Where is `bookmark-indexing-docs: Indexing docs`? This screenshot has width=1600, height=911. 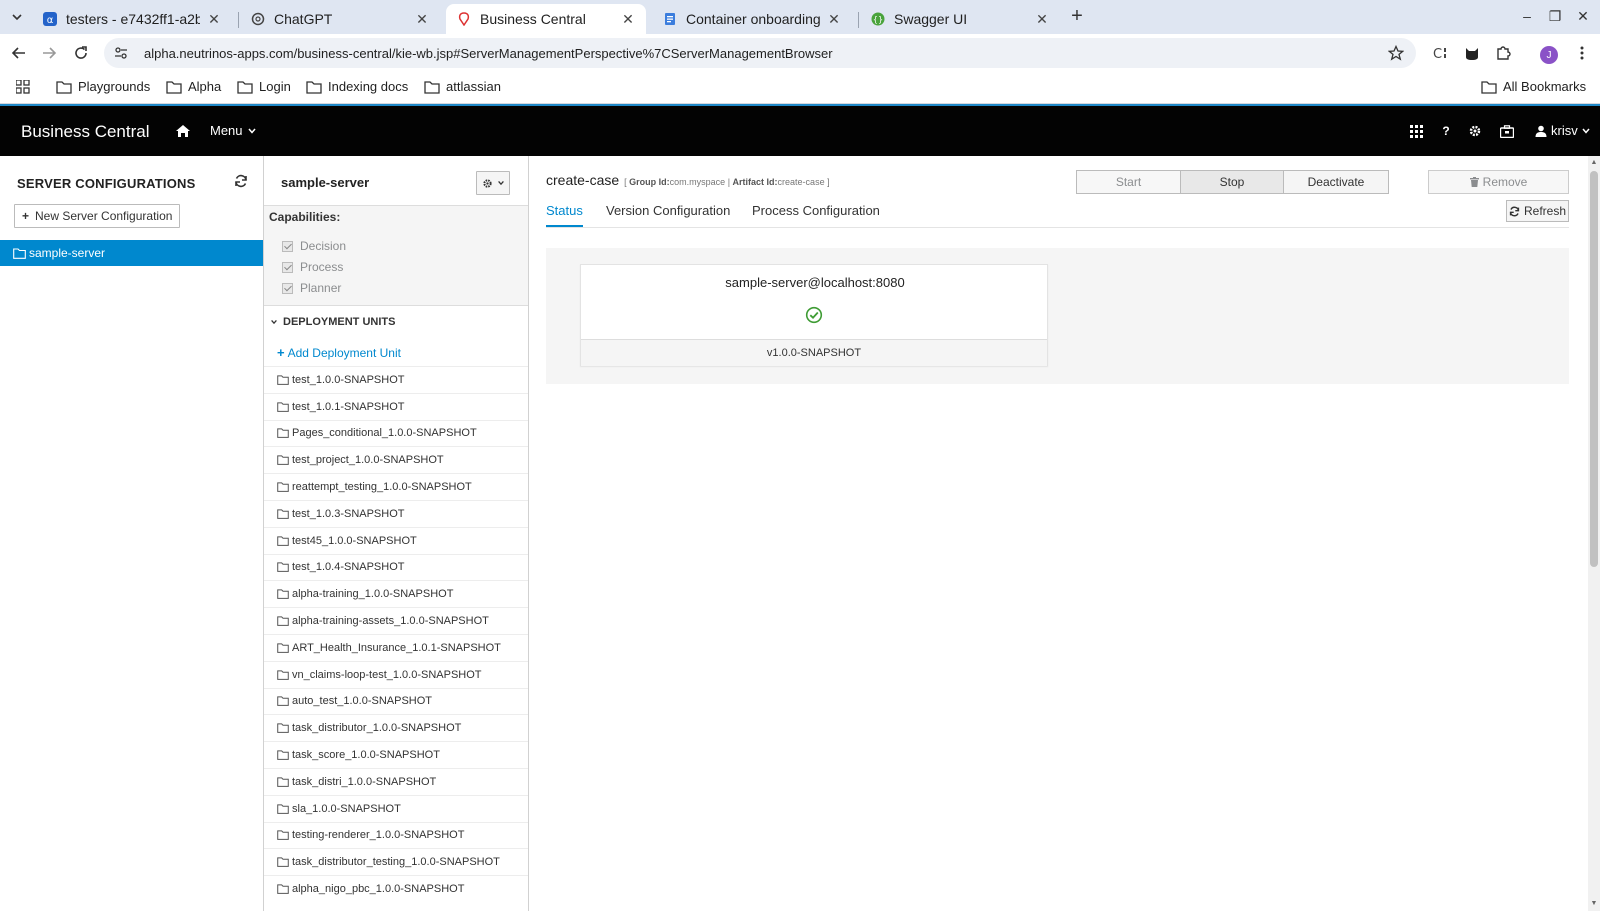
bookmark-indexing-docs: Indexing docs is located at coordinates (357, 86).